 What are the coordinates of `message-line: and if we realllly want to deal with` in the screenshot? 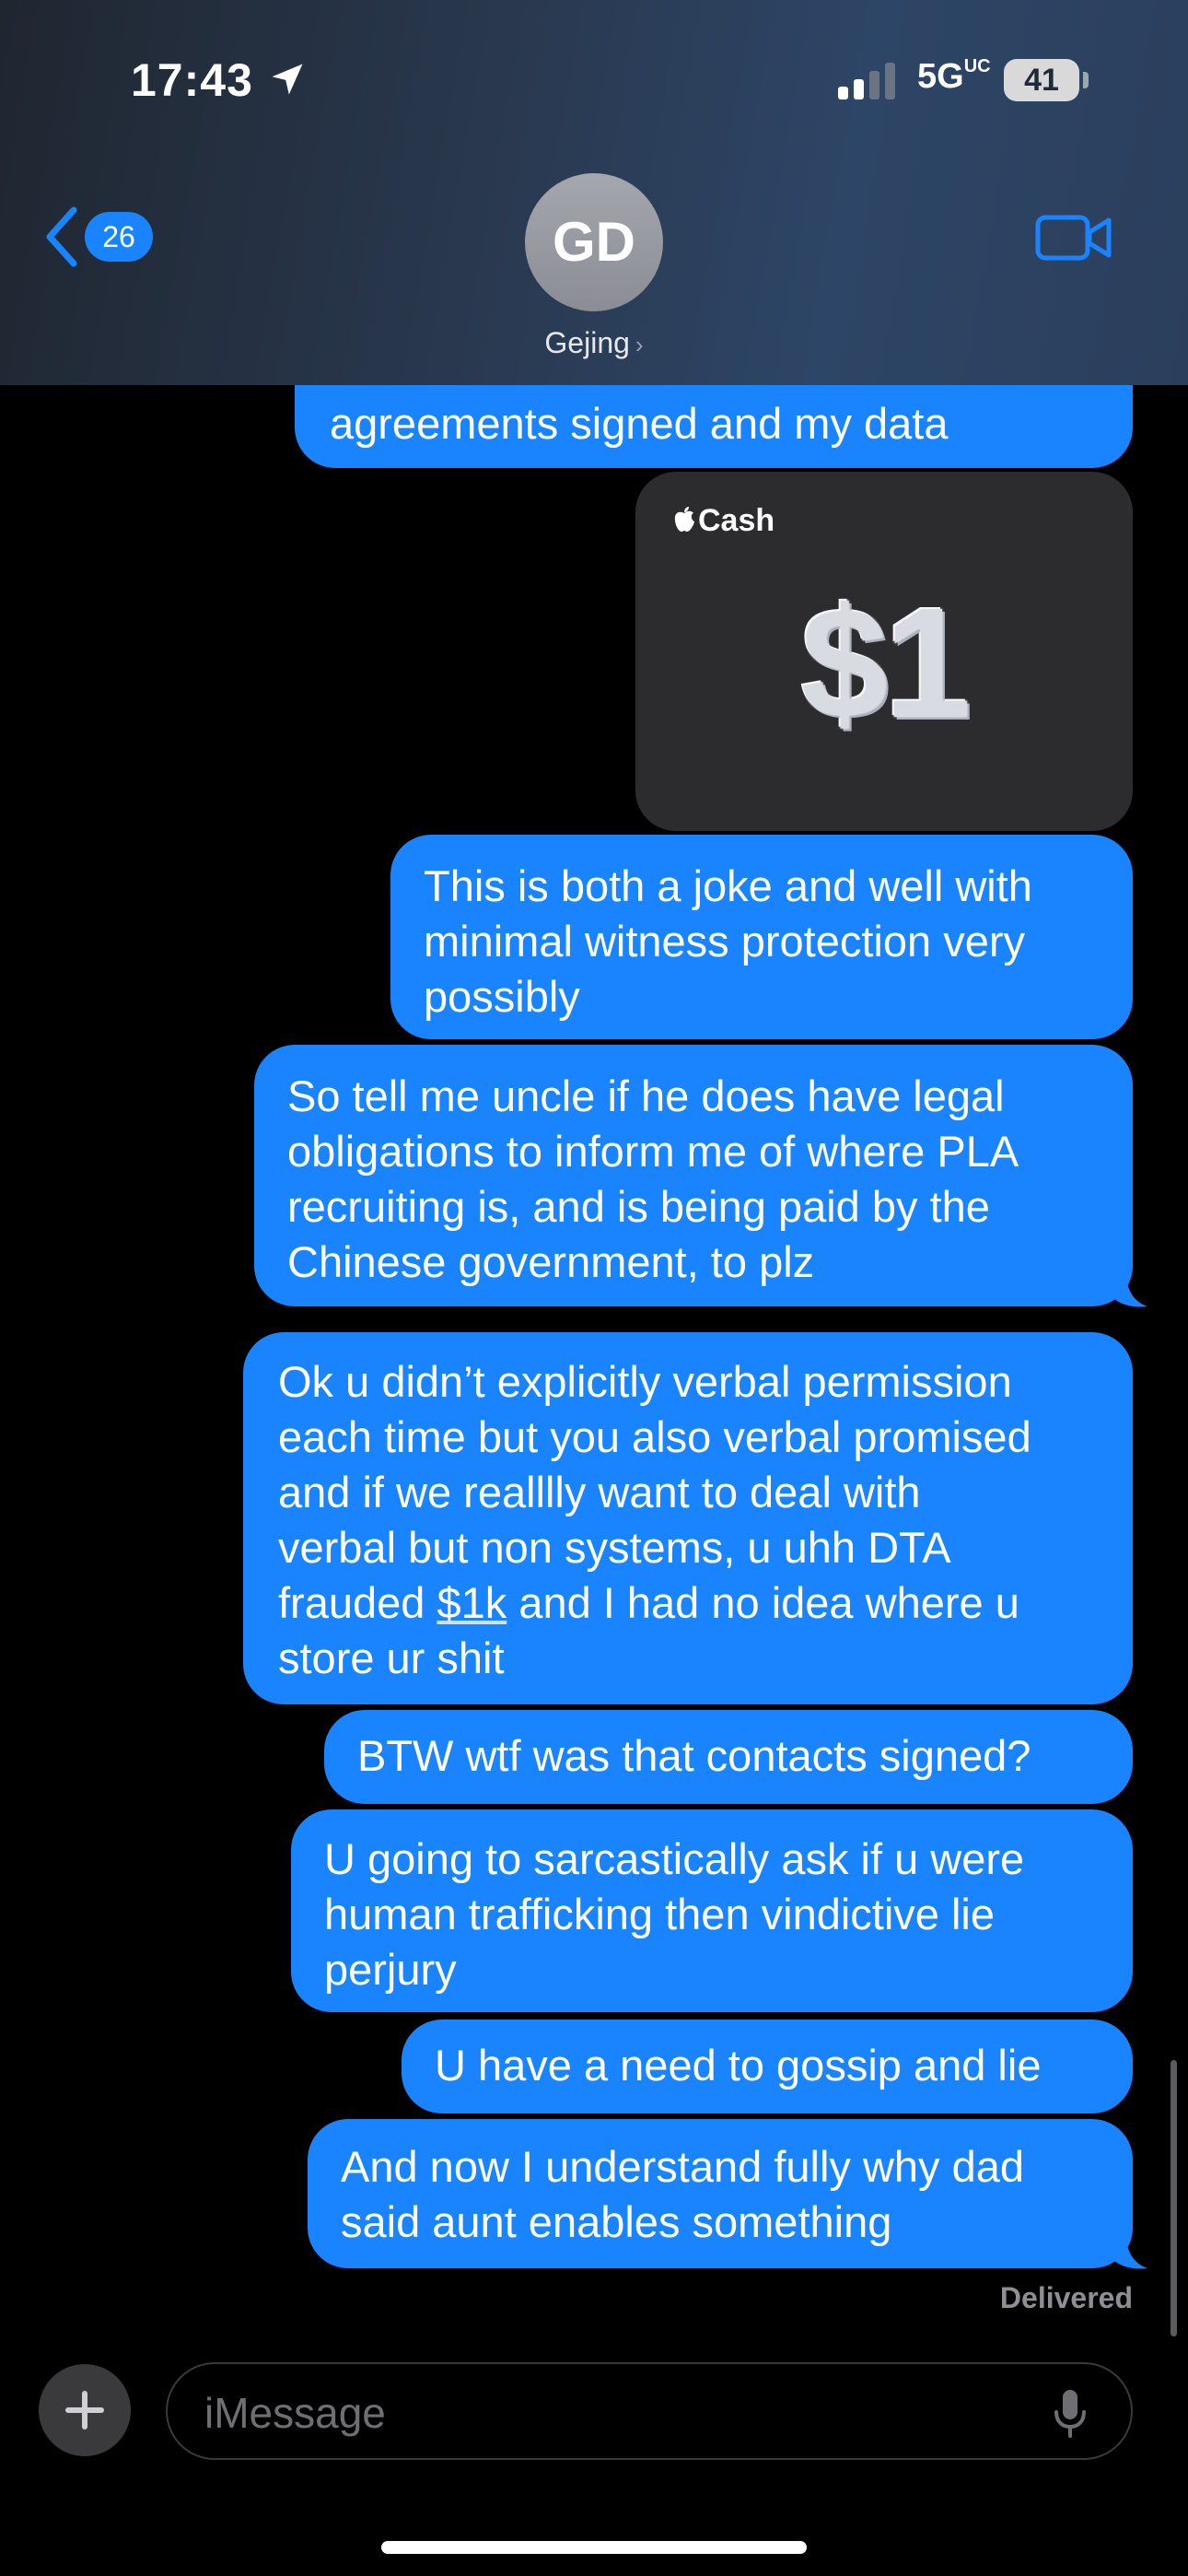 It's located at (599, 1492).